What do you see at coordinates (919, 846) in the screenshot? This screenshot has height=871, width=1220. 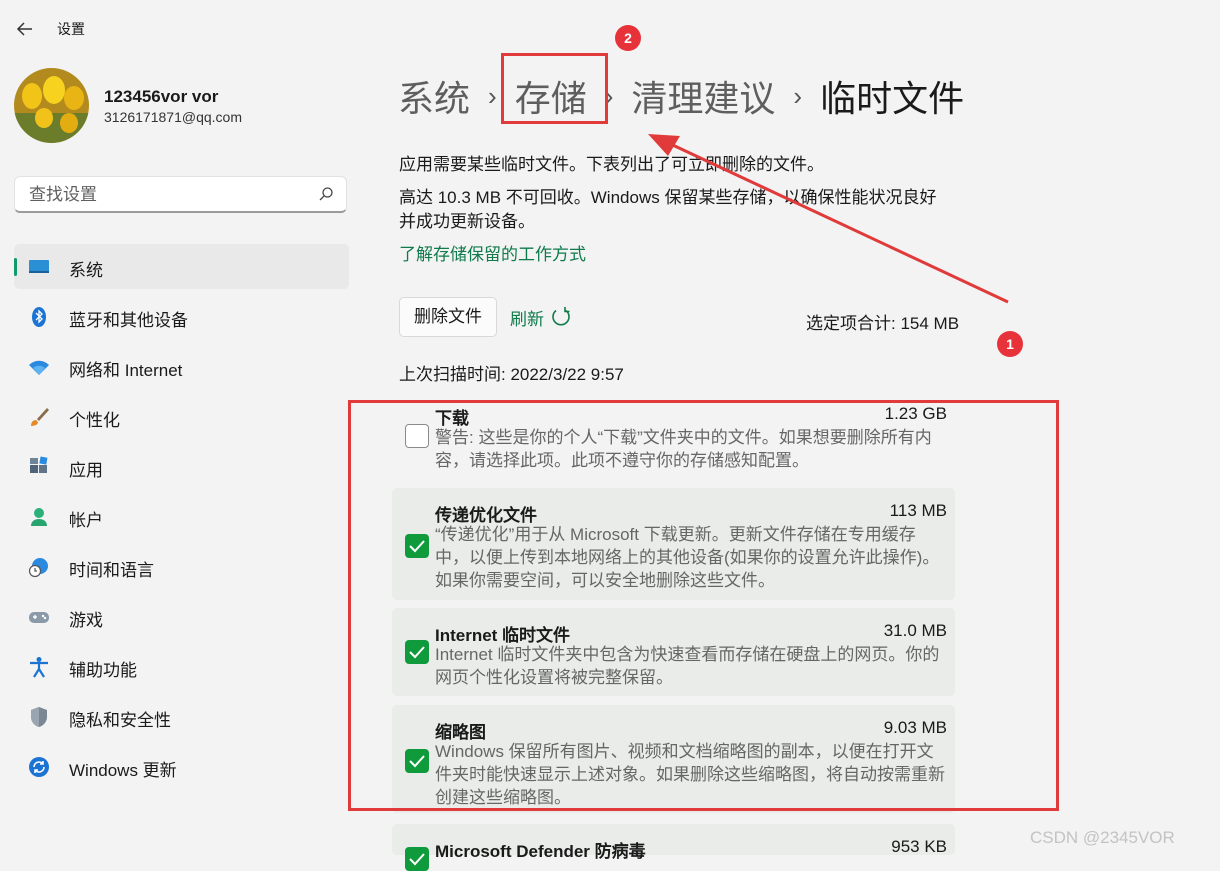 I see `item-size: 953 KB` at bounding box center [919, 846].